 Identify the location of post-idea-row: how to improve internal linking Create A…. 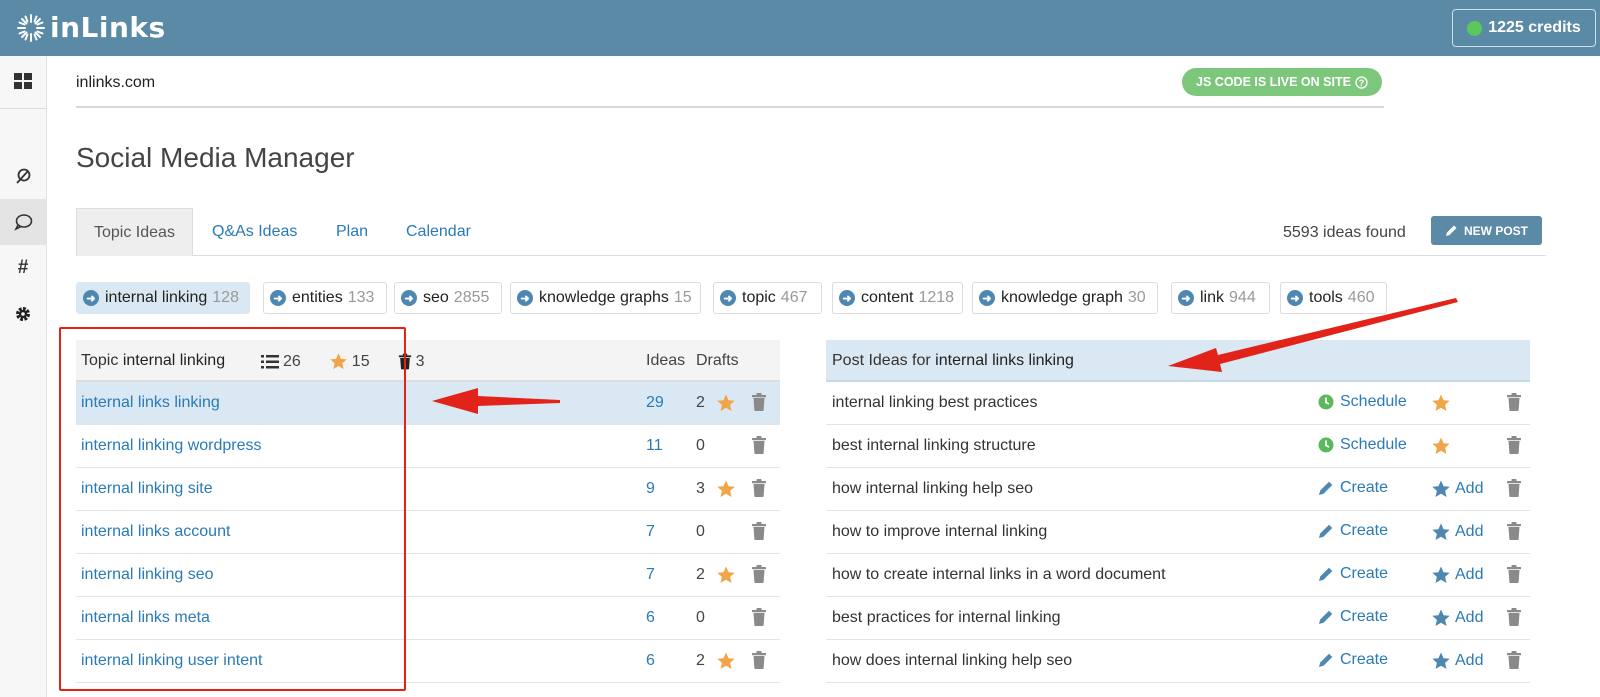
(1178, 532).